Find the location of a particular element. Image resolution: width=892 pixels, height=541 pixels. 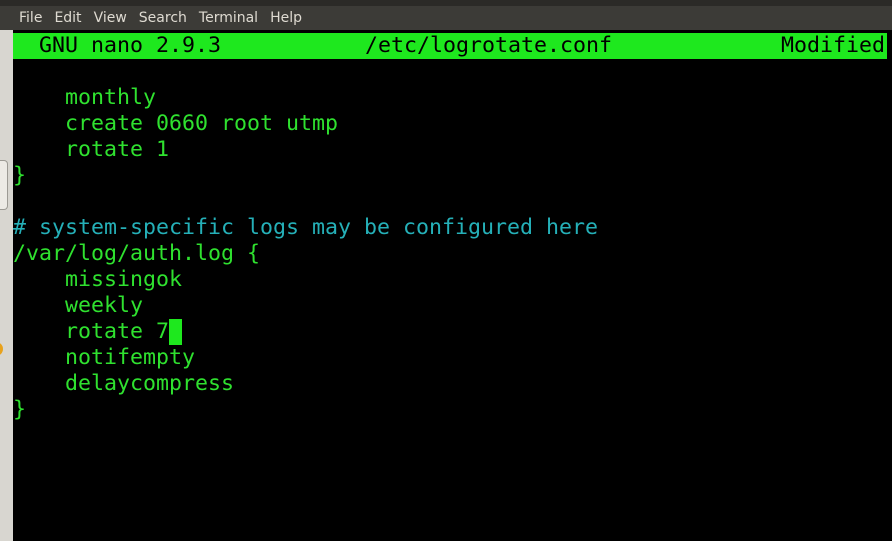

code-line: missingok is located at coordinates (450, 280).